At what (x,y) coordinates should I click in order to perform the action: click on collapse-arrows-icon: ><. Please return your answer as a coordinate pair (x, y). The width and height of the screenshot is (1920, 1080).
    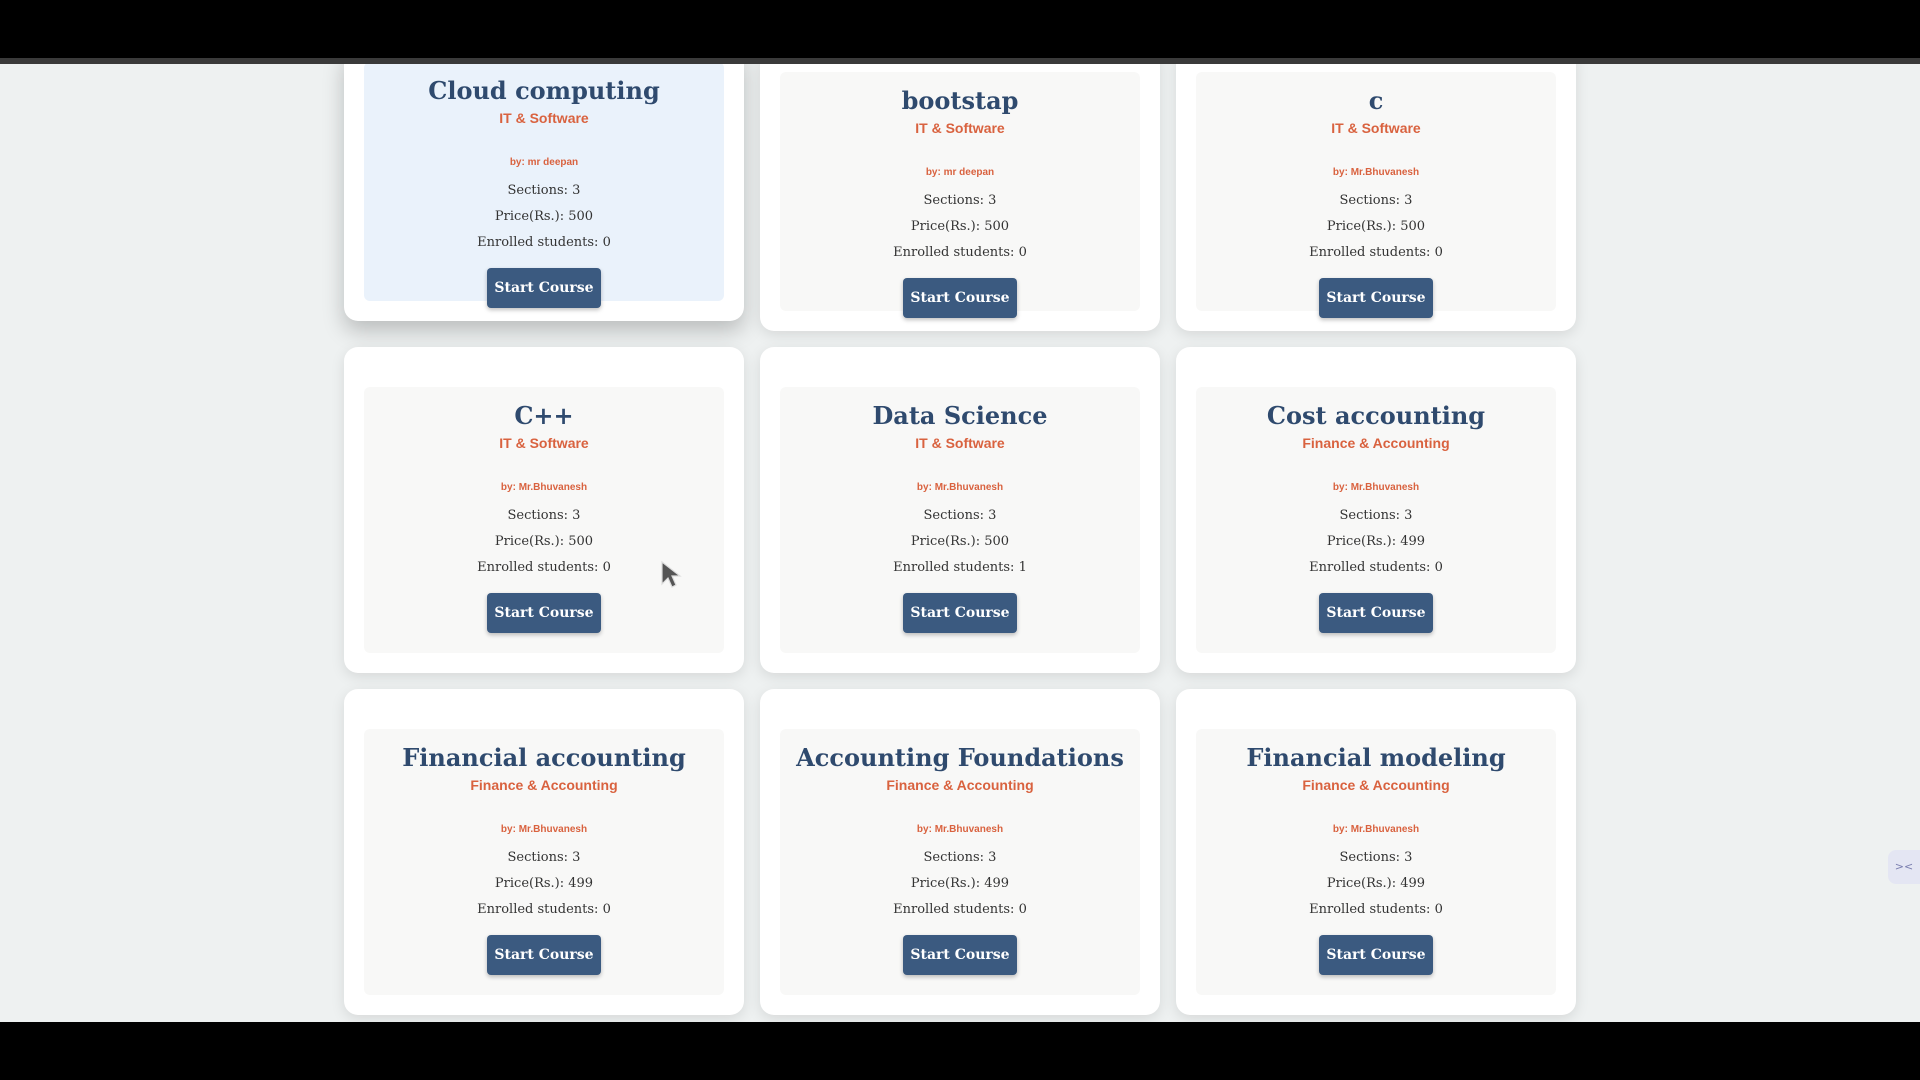
    Looking at the image, I should click on (1904, 867).